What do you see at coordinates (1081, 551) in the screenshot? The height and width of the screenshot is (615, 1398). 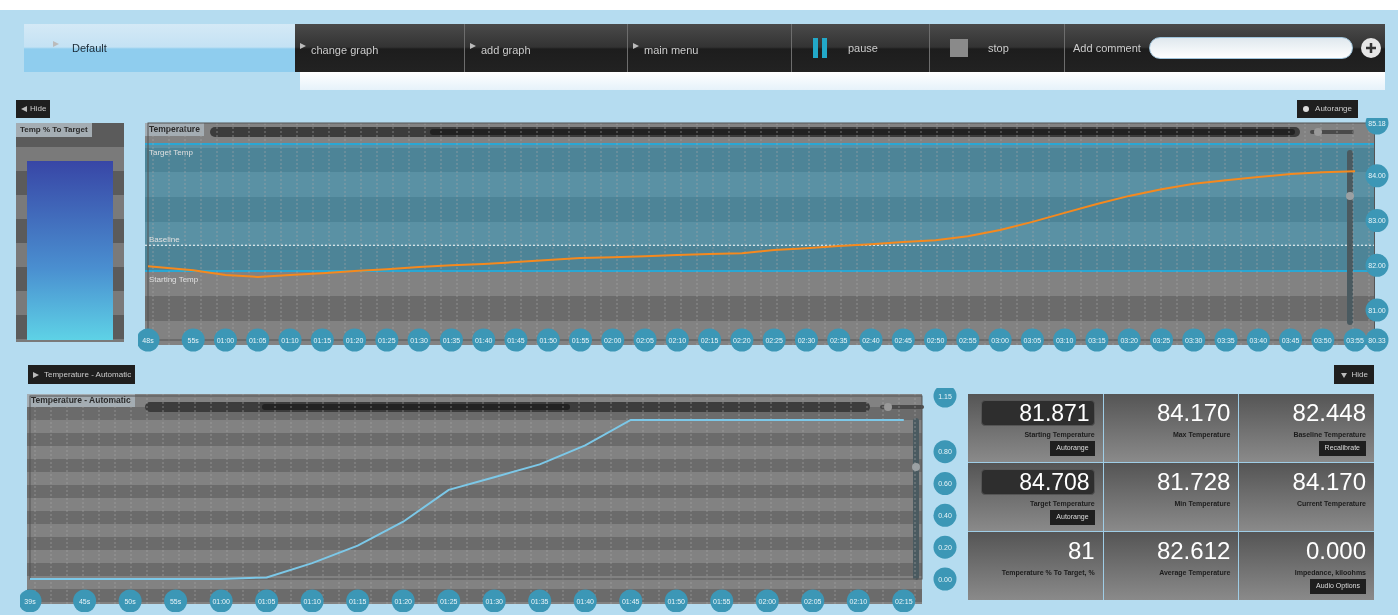 I see `metric-value: 81` at bounding box center [1081, 551].